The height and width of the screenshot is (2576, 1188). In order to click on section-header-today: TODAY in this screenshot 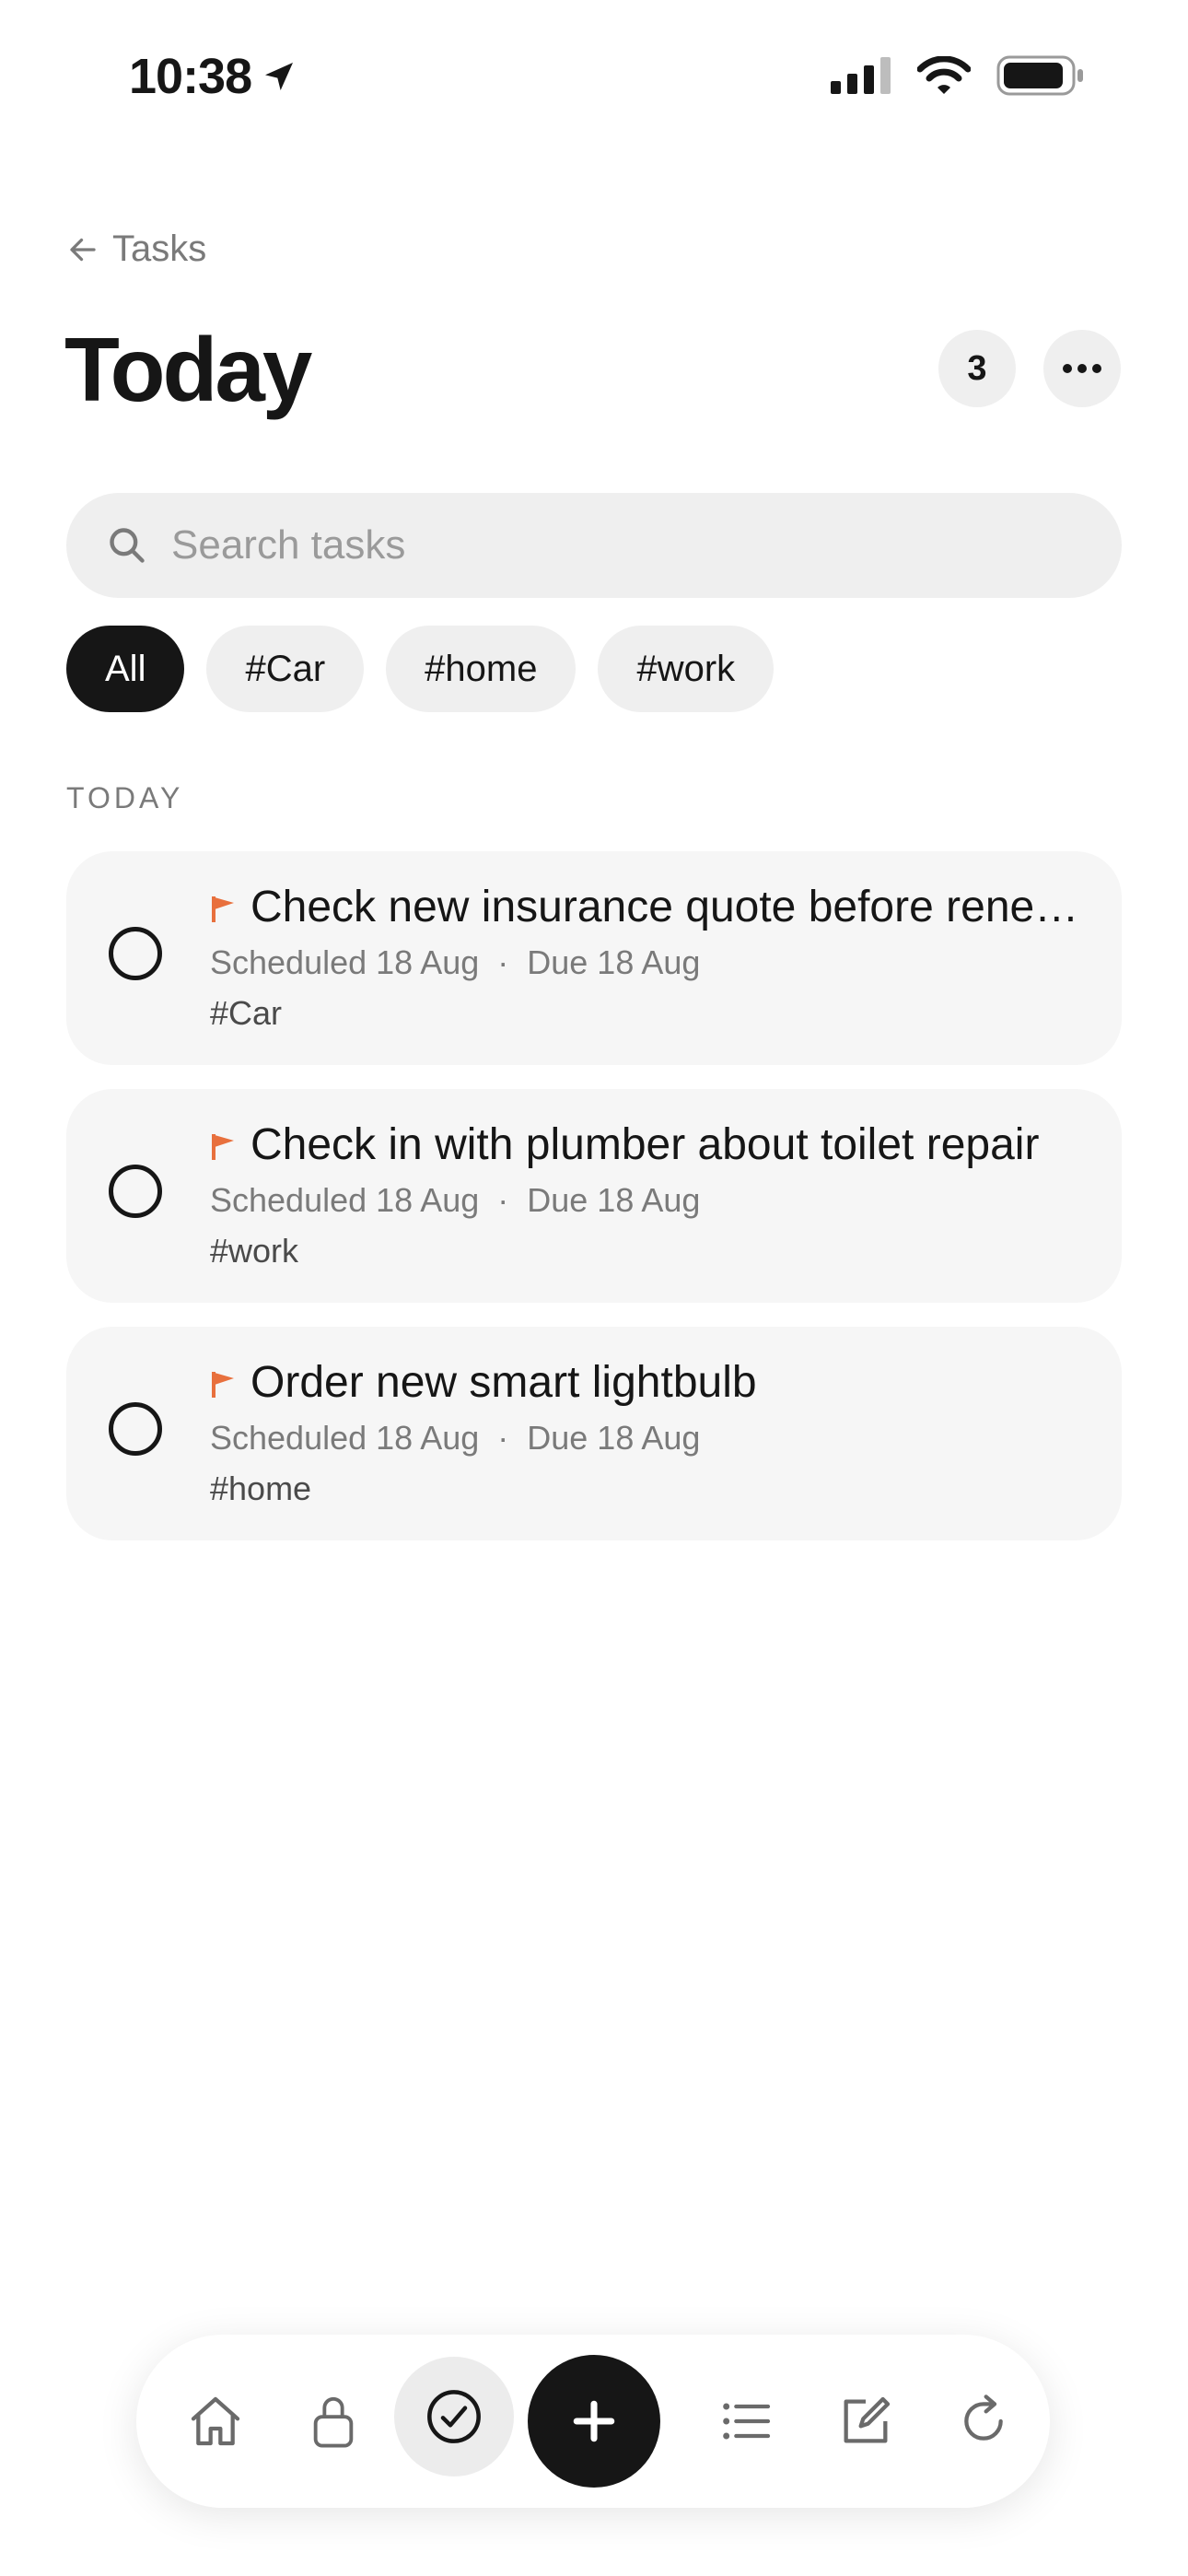, I will do `click(125, 797)`.